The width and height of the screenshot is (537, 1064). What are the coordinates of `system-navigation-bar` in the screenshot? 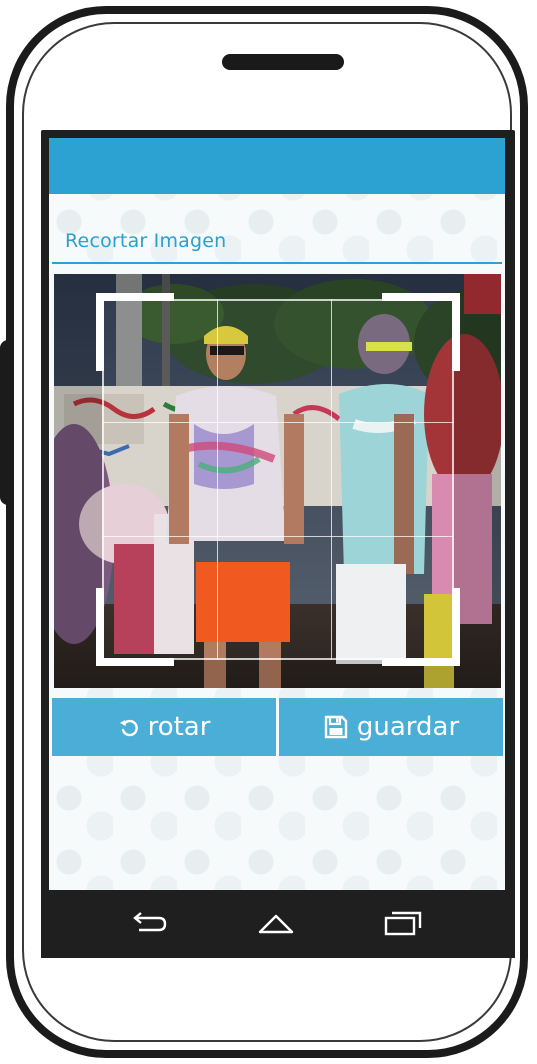 It's located at (278, 924).